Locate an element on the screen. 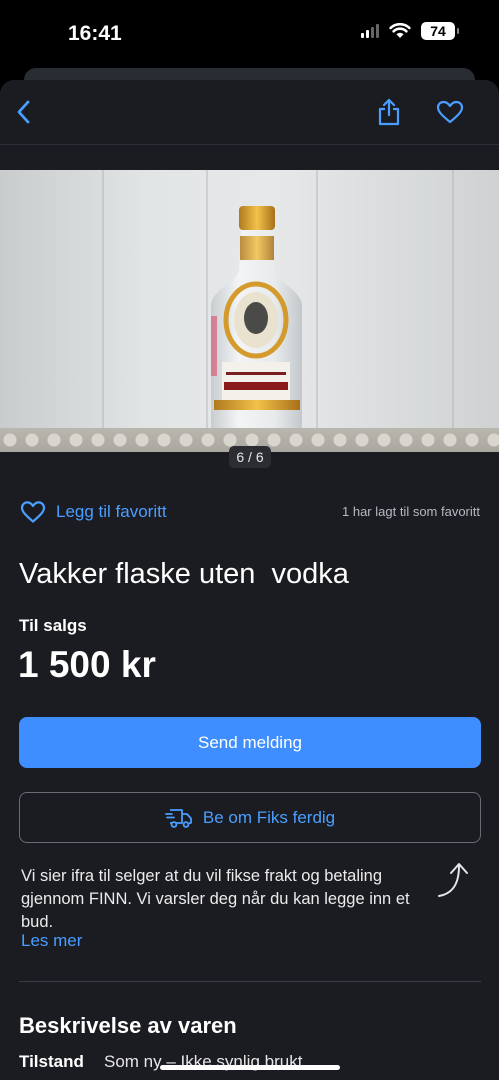  add-favorite-link: Legg til favoritt is located at coordinates (111, 512).